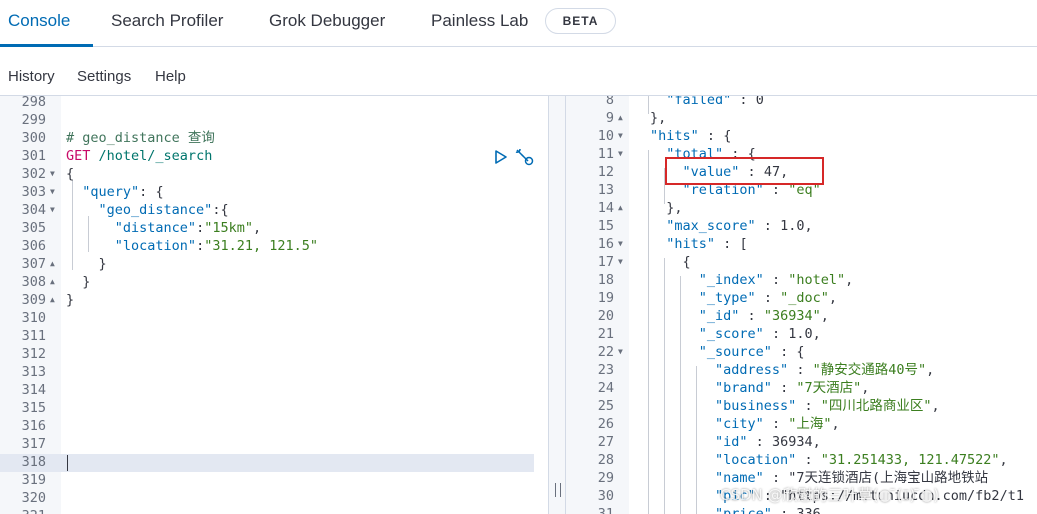 The width and height of the screenshot is (1037, 514). I want to click on line-number: 312, so click(33, 354).